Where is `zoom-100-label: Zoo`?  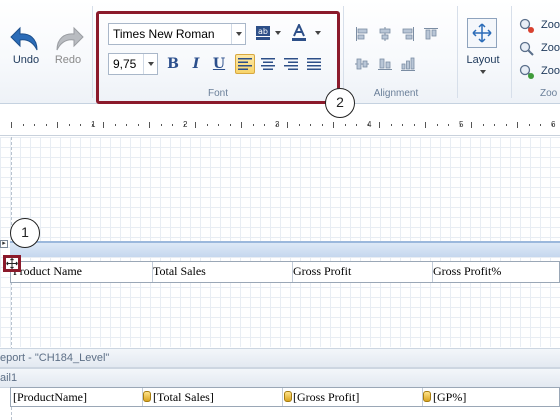 zoom-100-label: Zoo is located at coordinates (550, 71).